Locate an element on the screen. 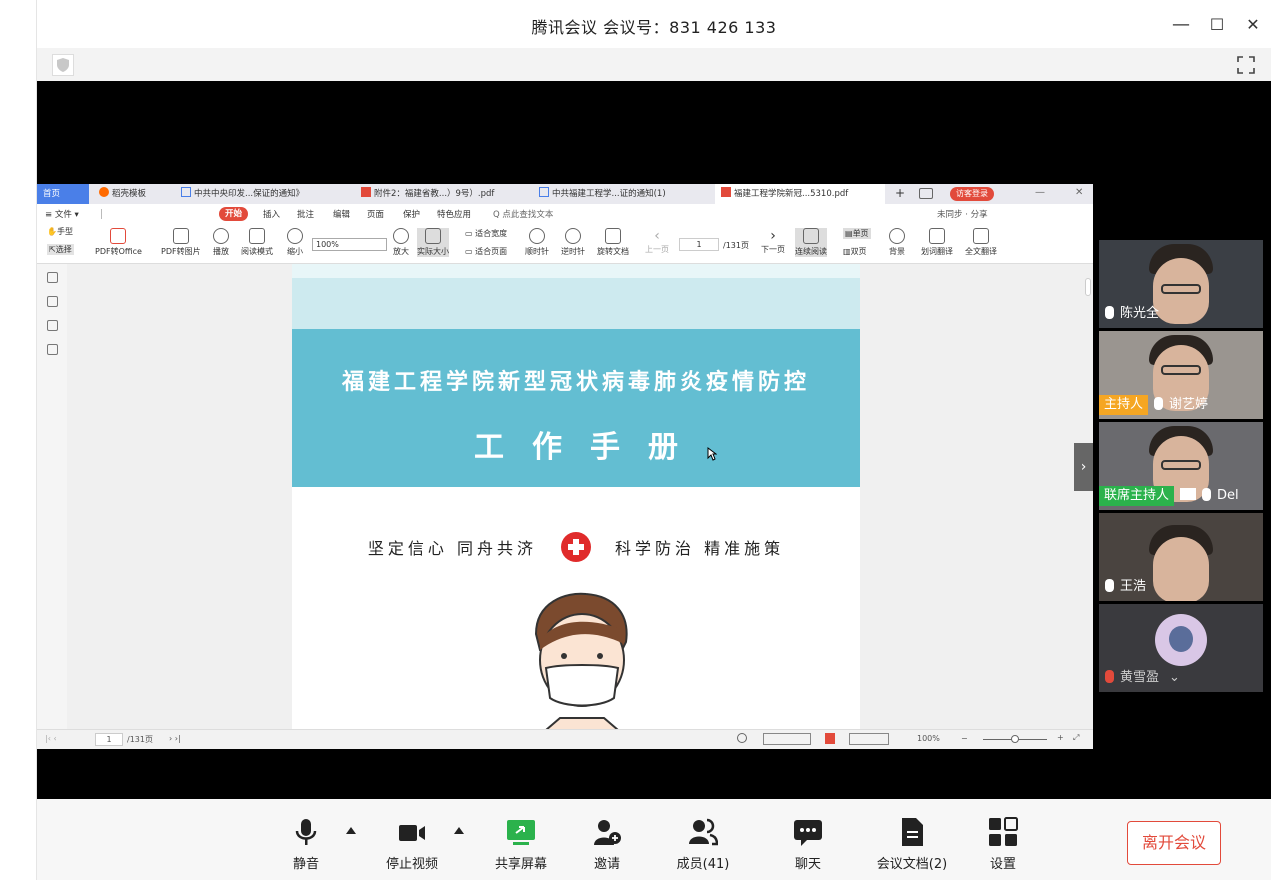 This screenshot has height=880, width=1280. menu-file: ≡ 文件 ▾ is located at coordinates (62, 214).